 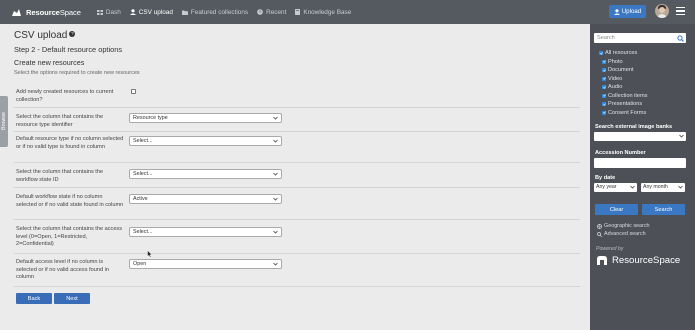 What do you see at coordinates (616, 11) in the screenshot?
I see `upload-user-icon` at bounding box center [616, 11].